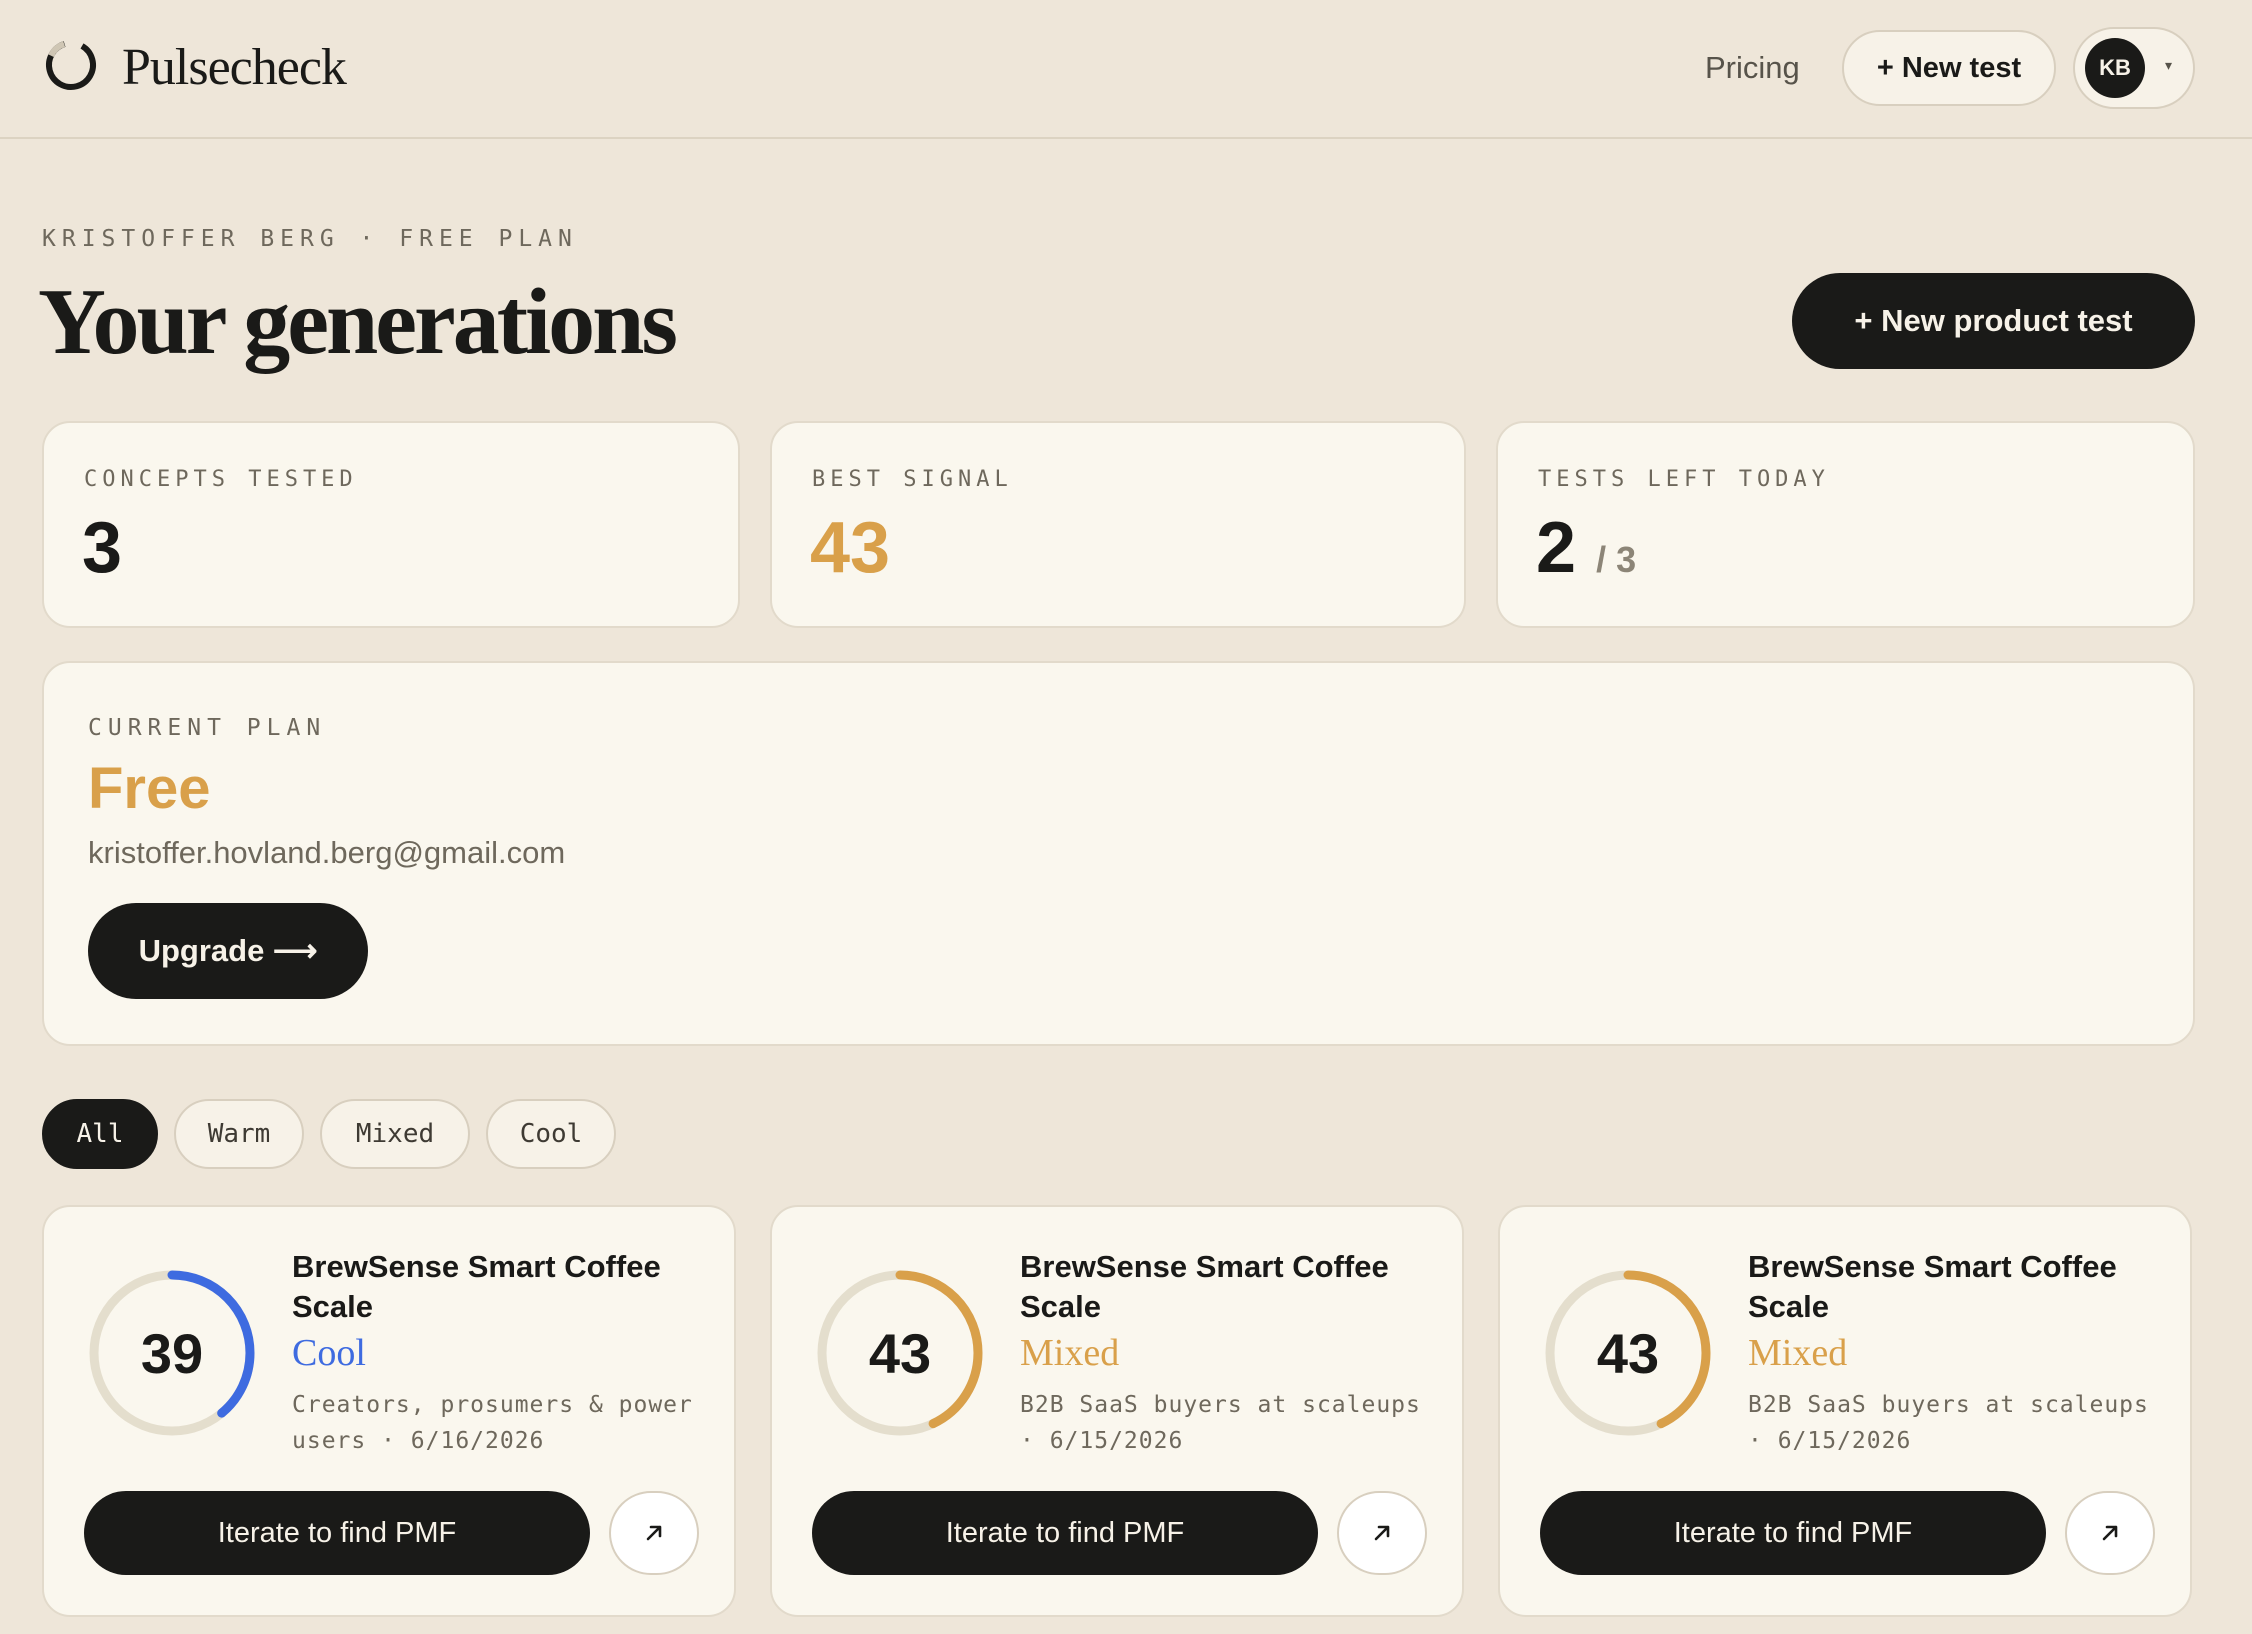  I want to click on page-title: Your generations, so click(358, 322).